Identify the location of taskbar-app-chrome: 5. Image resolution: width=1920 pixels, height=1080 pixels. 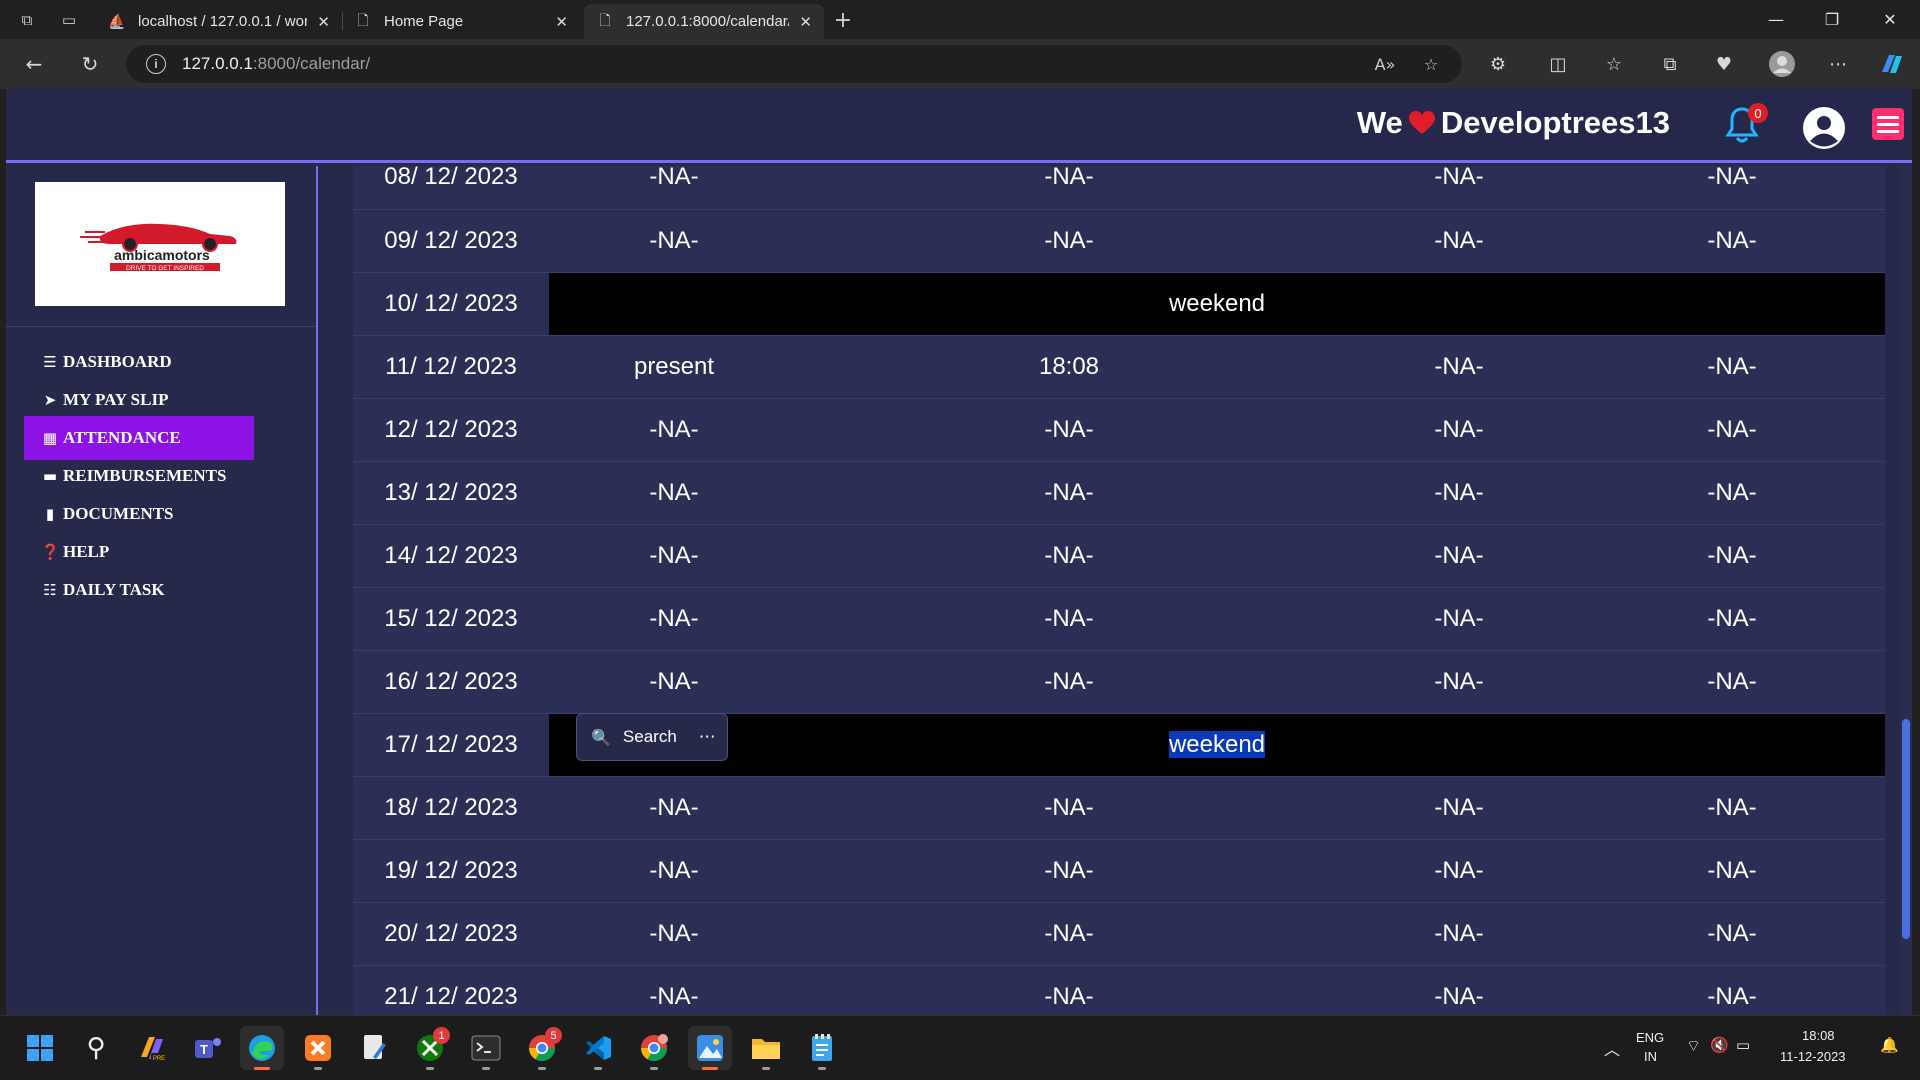
(542, 1048).